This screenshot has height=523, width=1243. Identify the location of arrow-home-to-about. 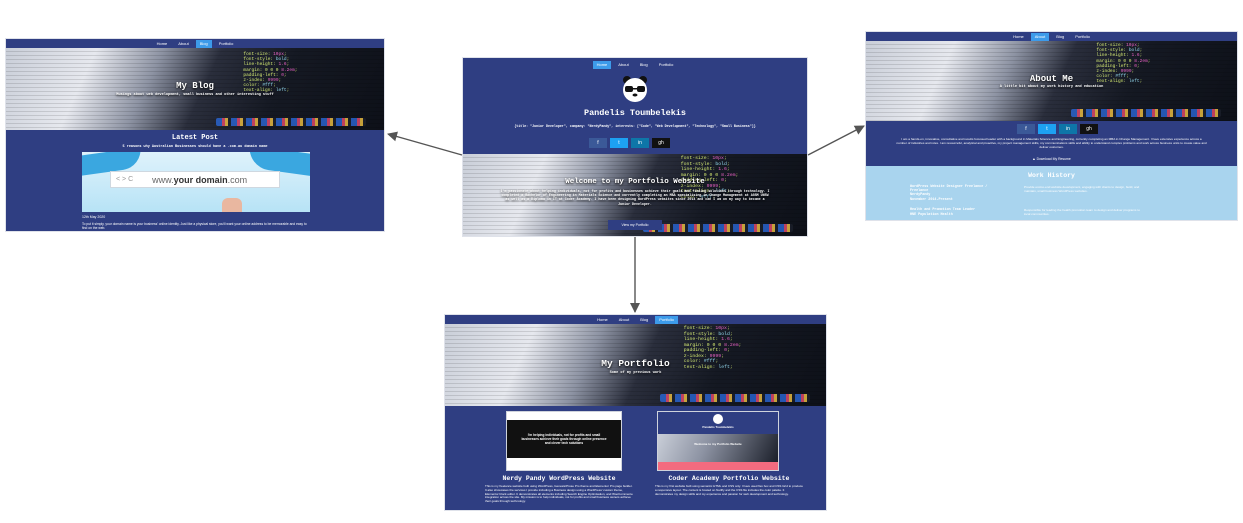
(836, 140).